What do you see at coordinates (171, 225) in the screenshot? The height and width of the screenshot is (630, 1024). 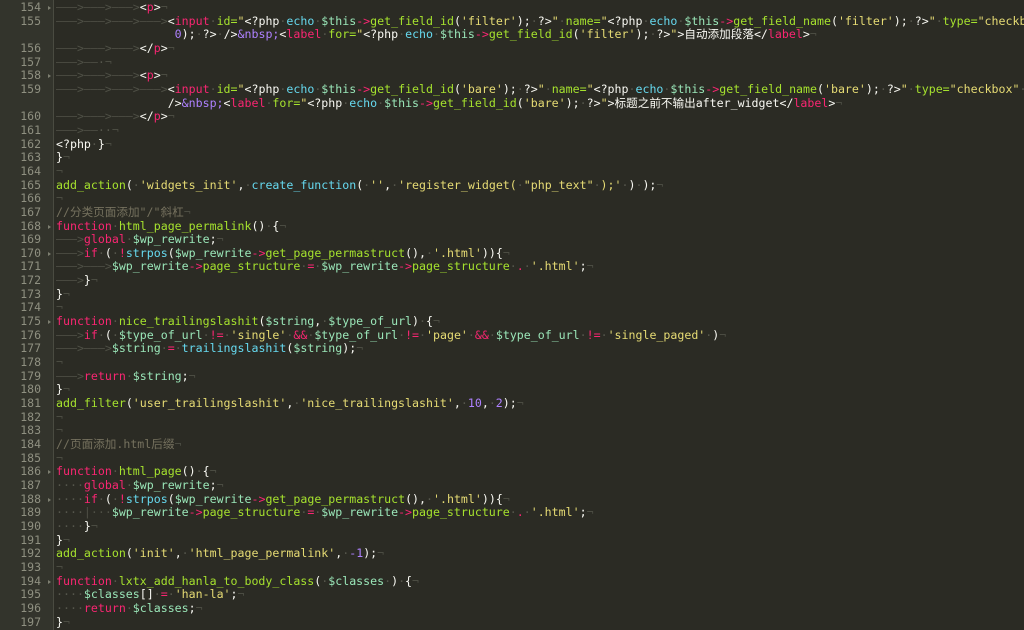 I see `code-line: function·html_page_permalink()·{¬` at bounding box center [171, 225].